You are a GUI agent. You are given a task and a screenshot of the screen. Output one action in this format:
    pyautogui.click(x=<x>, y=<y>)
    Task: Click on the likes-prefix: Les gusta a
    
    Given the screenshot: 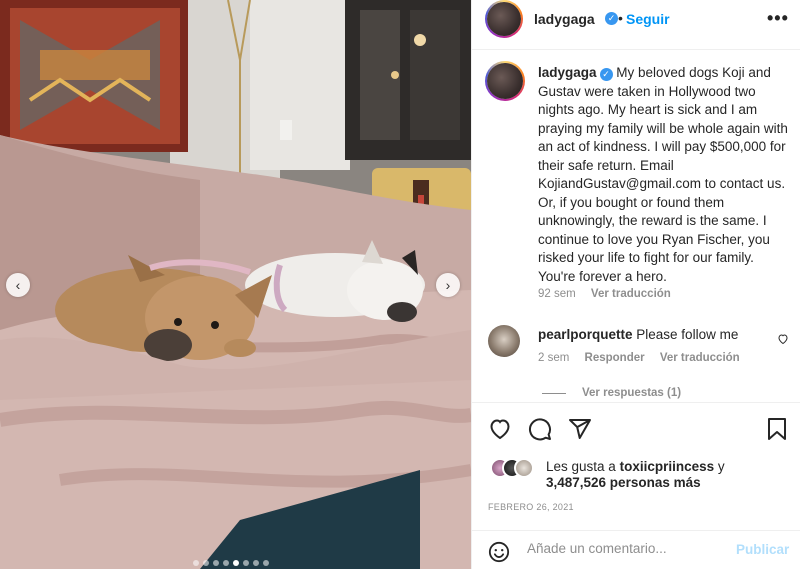 What is the action you would take?
    pyautogui.click(x=581, y=466)
    